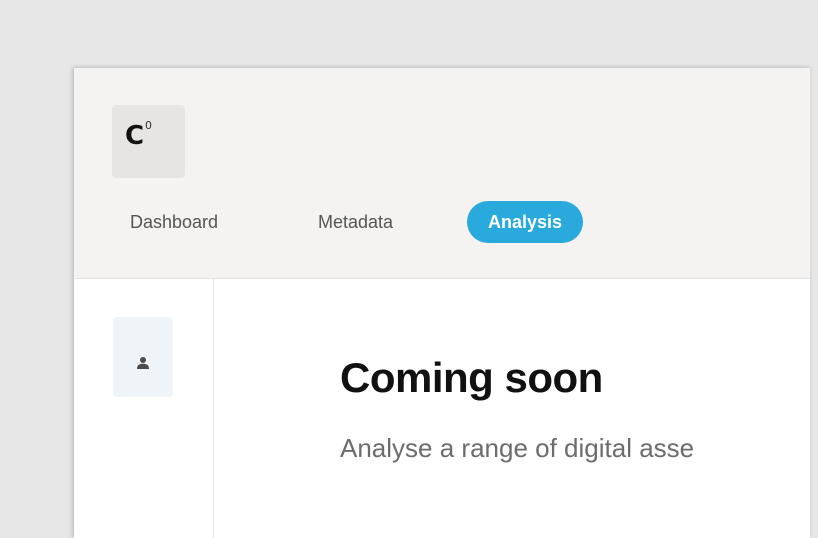 The width and height of the screenshot is (818, 538). I want to click on sidebar, so click(144, 408).